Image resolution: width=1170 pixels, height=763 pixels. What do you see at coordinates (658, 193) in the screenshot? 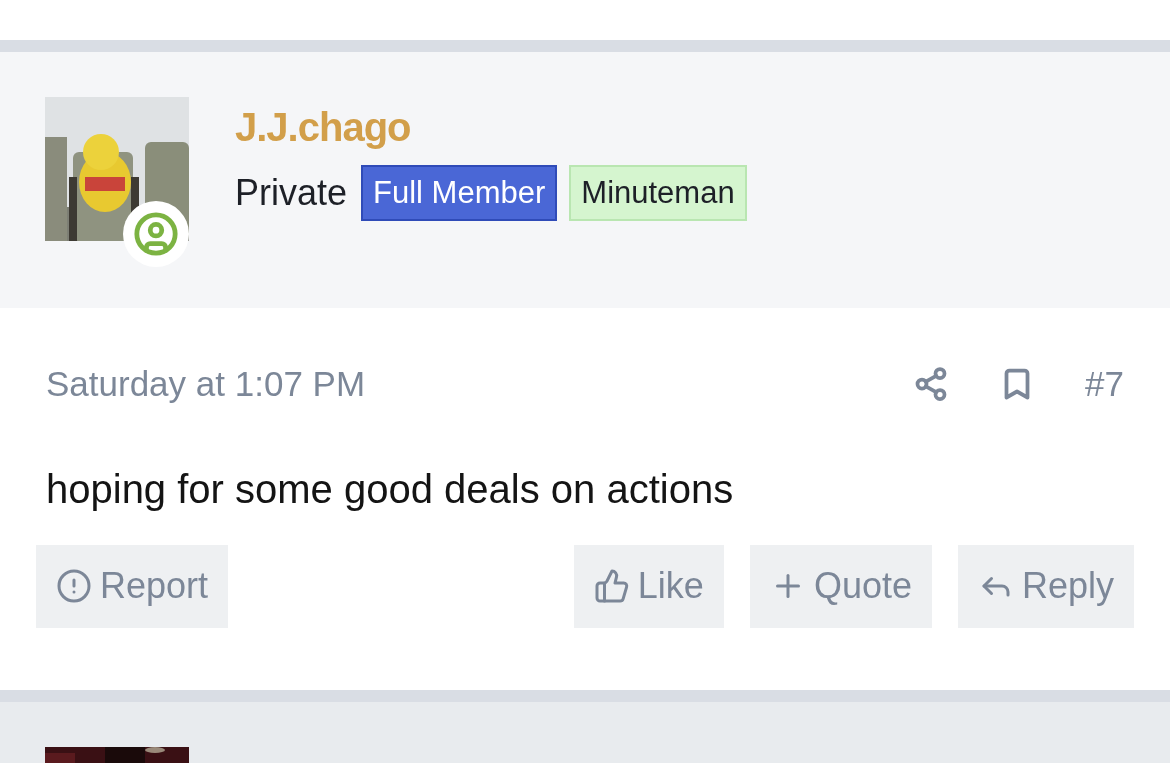
I see `user-banner: Minuteman` at bounding box center [658, 193].